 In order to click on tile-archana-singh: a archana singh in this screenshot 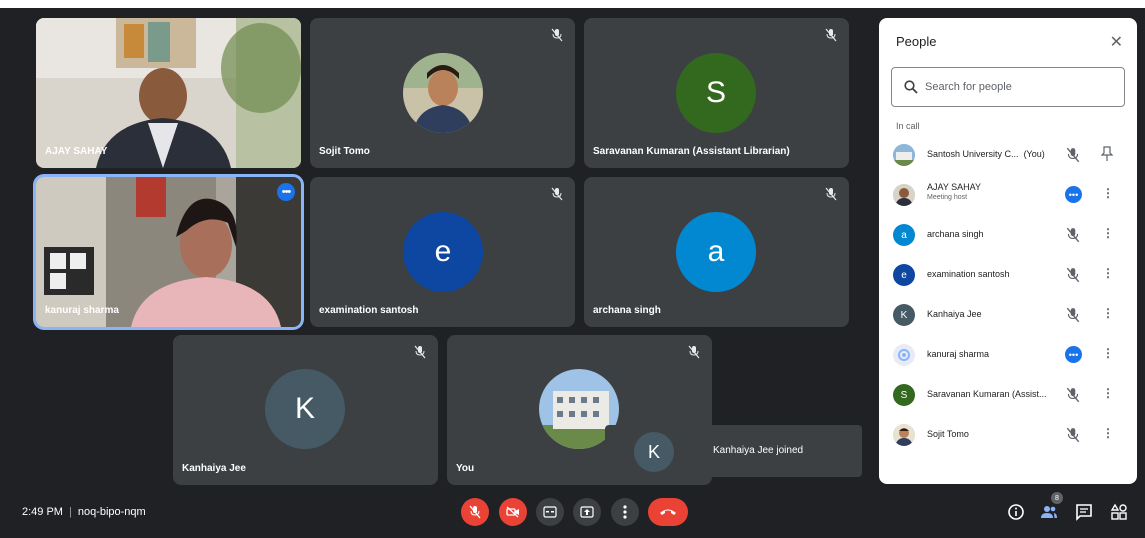, I will do `click(716, 252)`.